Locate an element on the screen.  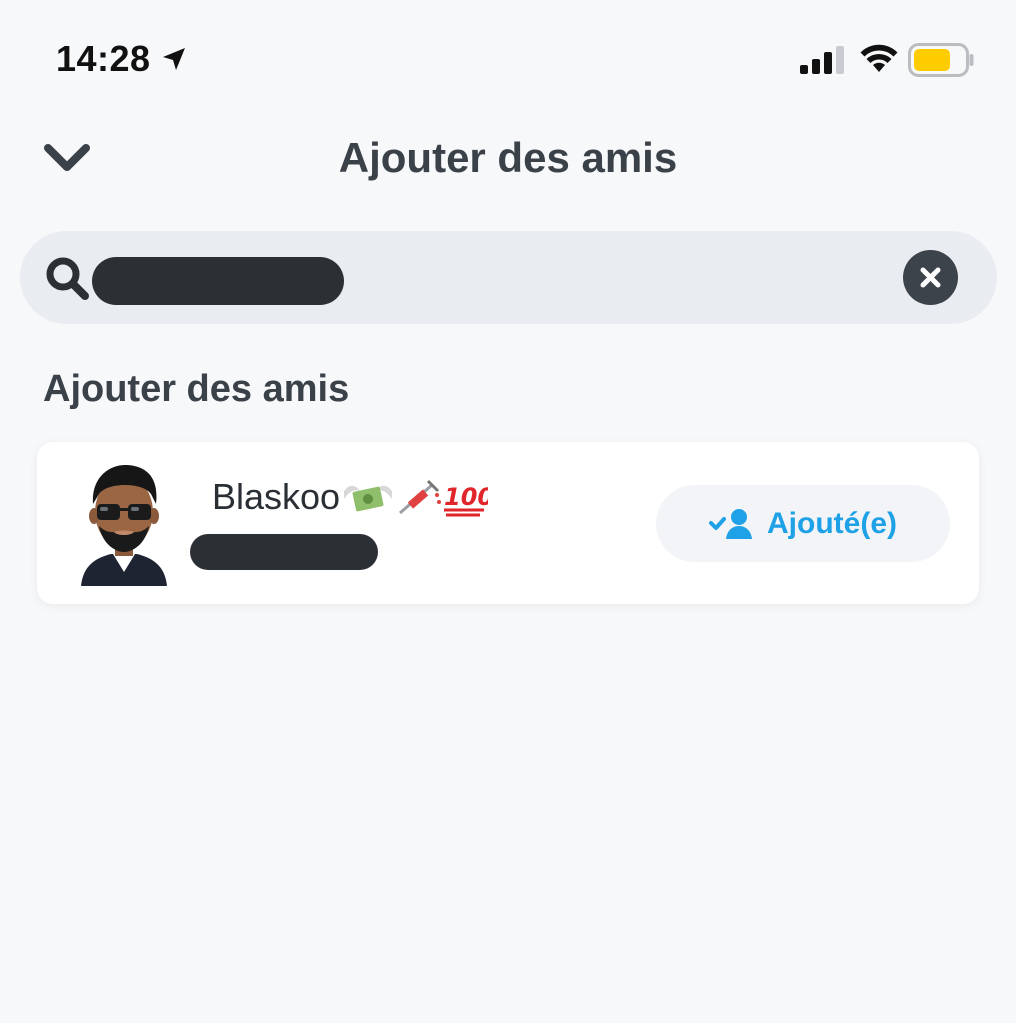
money-with-wings-icon is located at coordinates (368, 498).